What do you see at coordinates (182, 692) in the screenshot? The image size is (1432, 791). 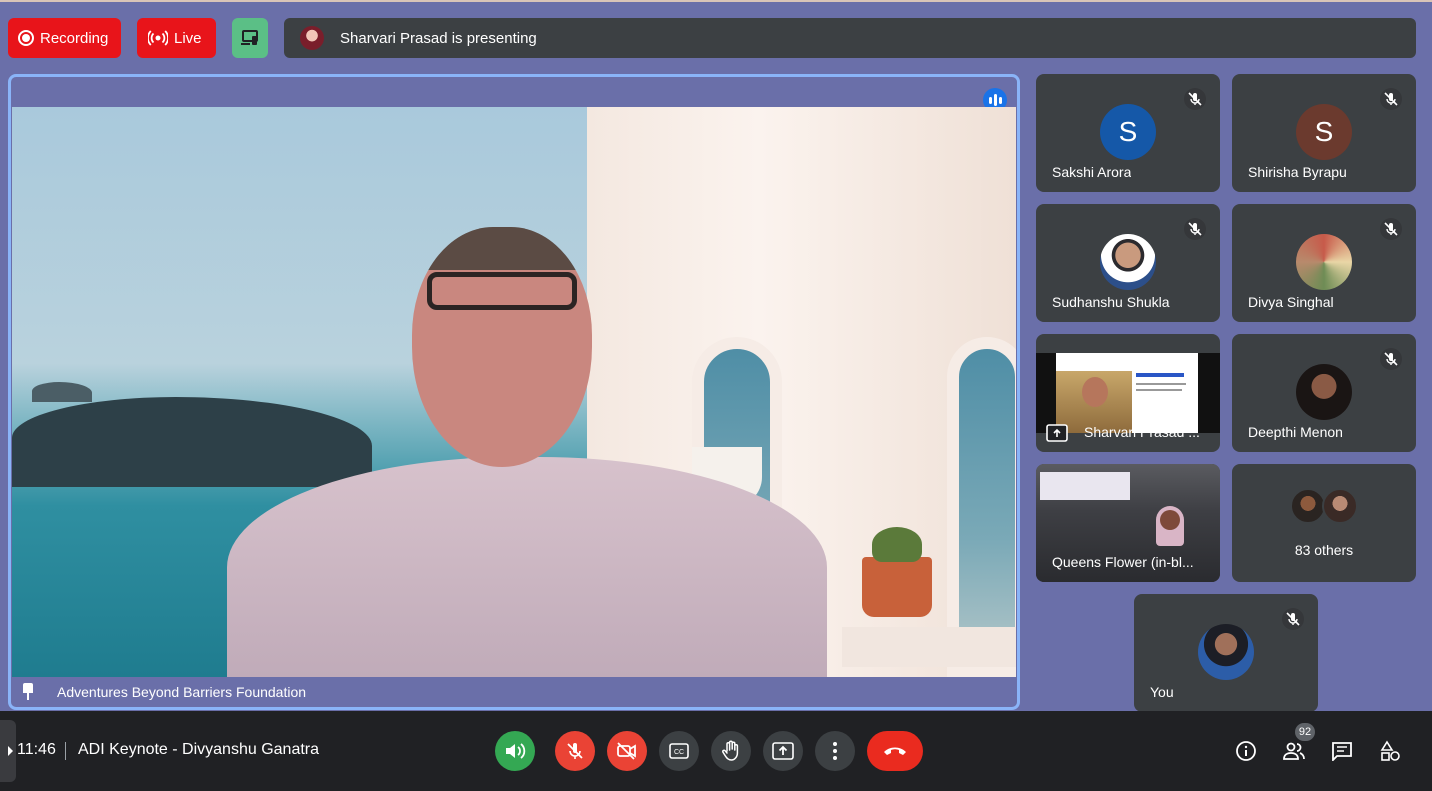 I see `main-stage-caption-text: Adventures Beyond Barriers Foundation` at bounding box center [182, 692].